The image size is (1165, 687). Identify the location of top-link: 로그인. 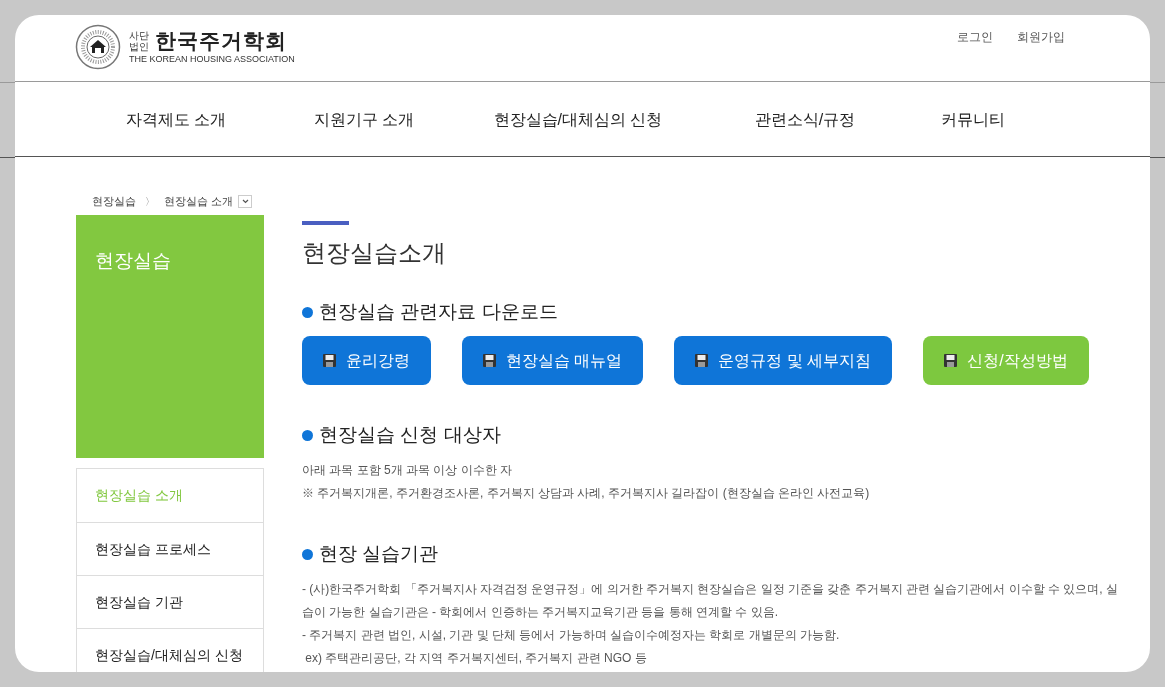
(975, 37).